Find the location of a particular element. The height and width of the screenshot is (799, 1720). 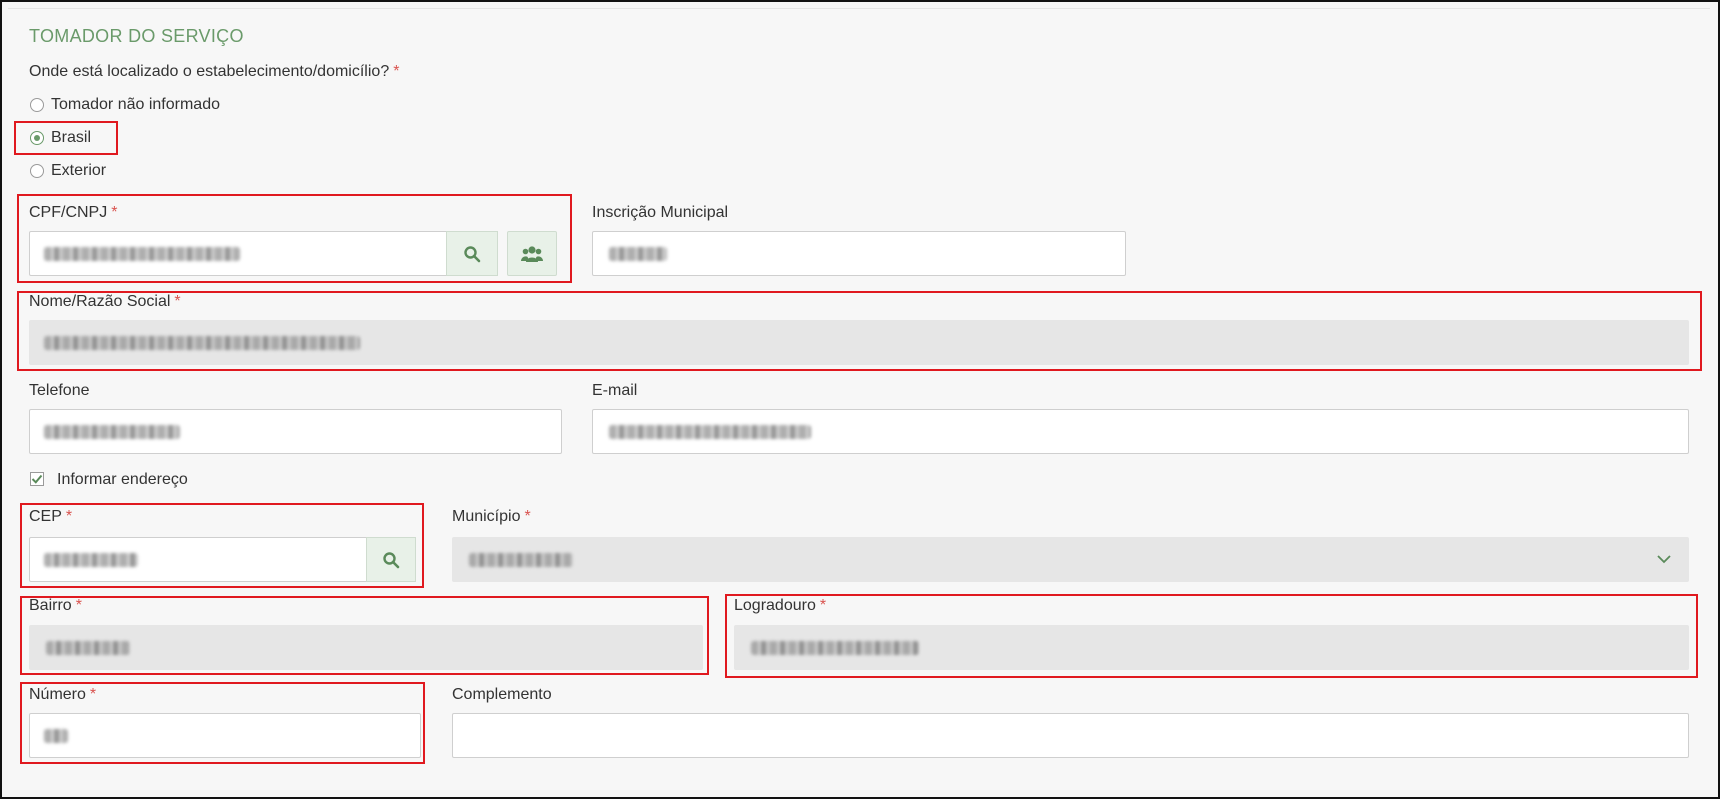

radio-selected-dot is located at coordinates (37, 138).